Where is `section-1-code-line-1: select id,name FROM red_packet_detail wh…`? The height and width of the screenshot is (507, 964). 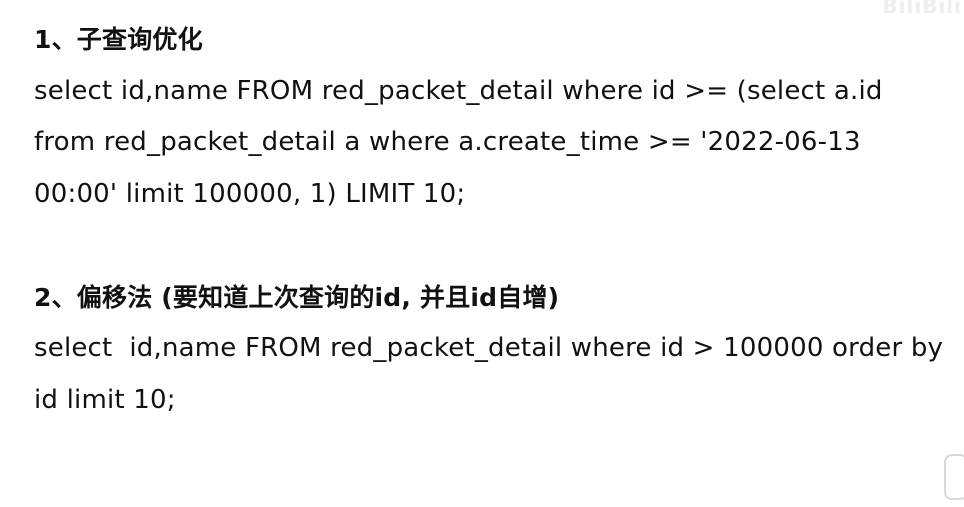 section-1-code-line-1: select id,name FROM red_packet_detail wh… is located at coordinates (458, 90).